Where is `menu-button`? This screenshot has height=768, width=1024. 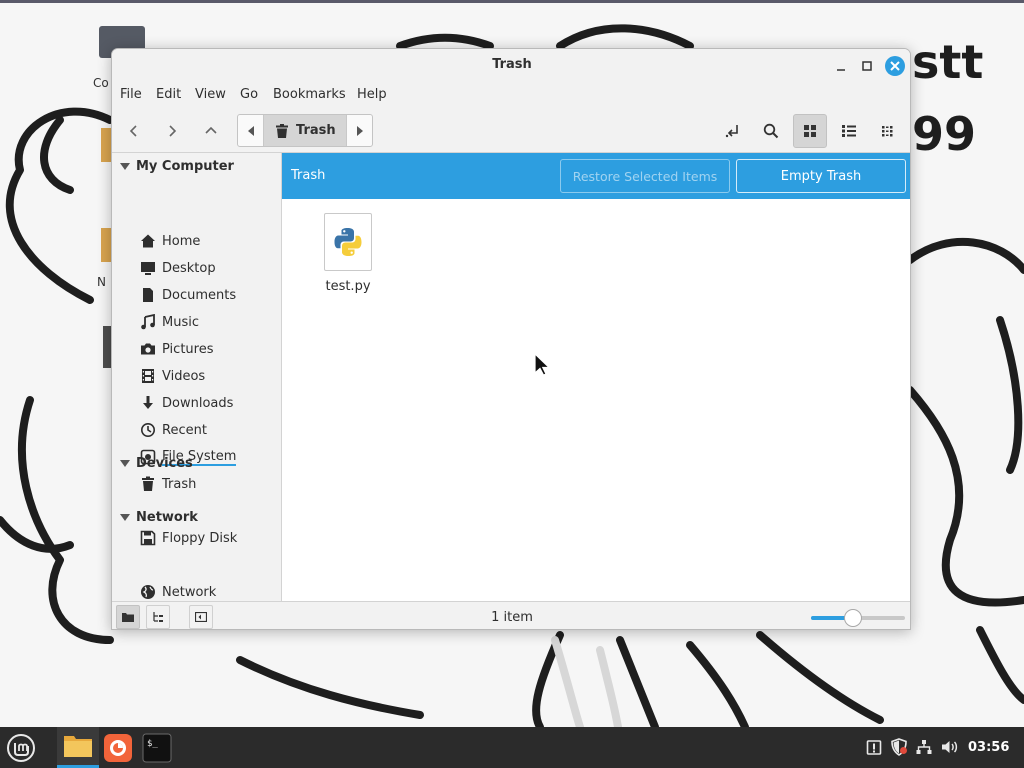
menu-button is located at coordinates (21, 747).